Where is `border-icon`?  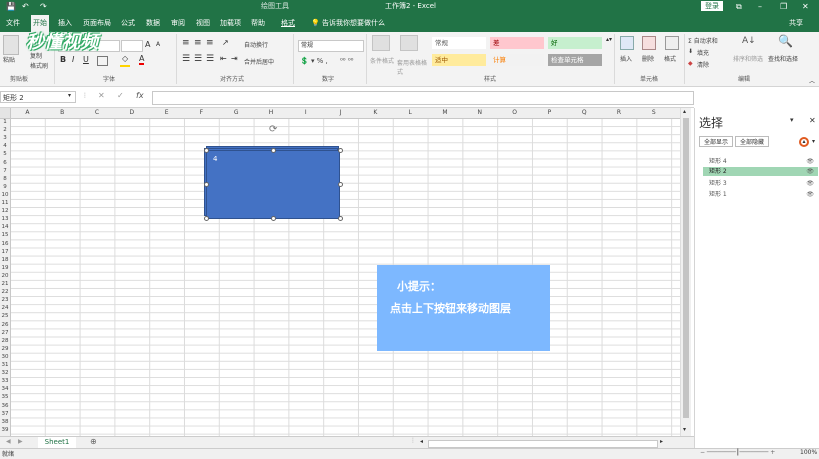
border-icon is located at coordinates (102, 61).